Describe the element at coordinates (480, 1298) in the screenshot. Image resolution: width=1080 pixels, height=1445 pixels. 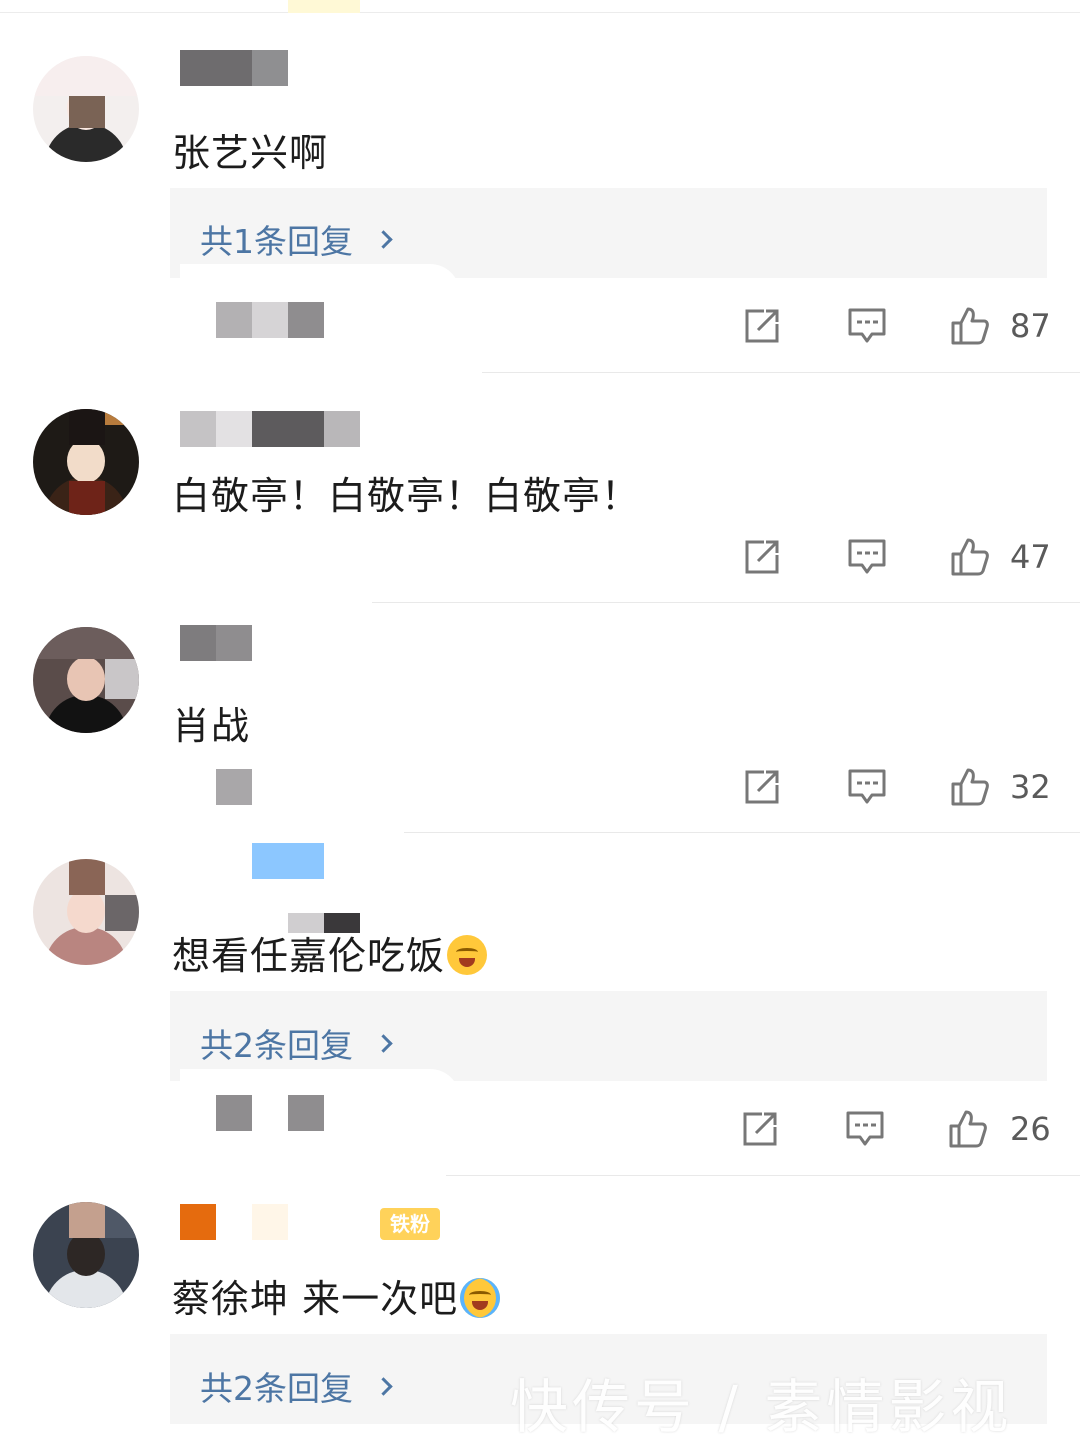
I see `crying-face-icon` at that location.